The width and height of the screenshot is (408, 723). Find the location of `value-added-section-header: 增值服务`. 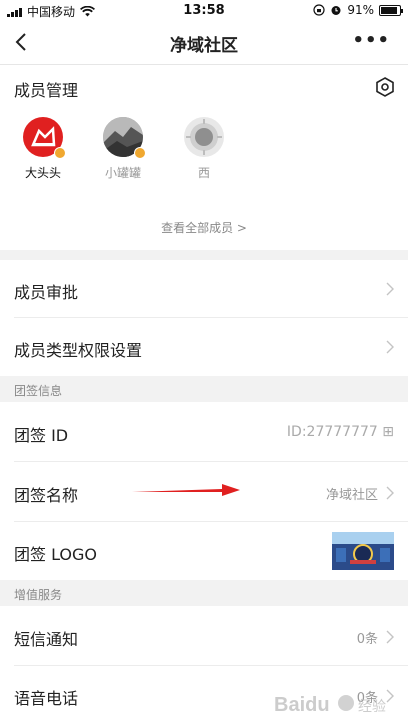

value-added-section-header: 增值服务 is located at coordinates (204, 593).